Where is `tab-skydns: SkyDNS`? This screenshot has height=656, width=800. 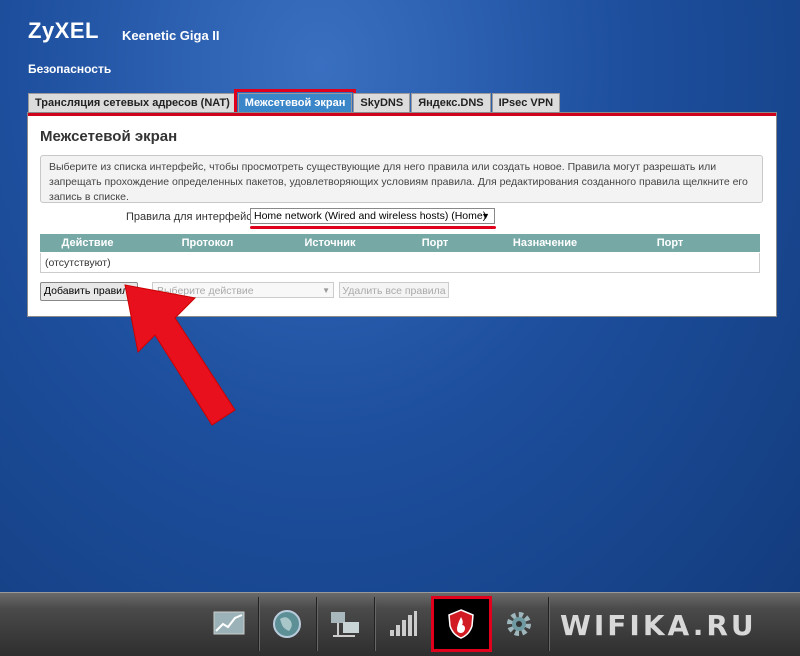 tab-skydns: SkyDNS is located at coordinates (382, 102).